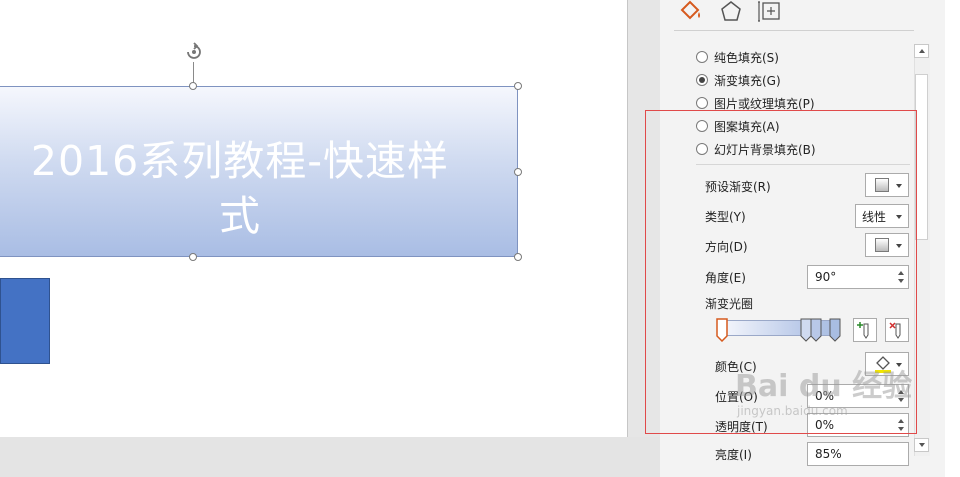 Image resolution: width=960 pixels, height=477 pixels. I want to click on radio-gradient-fill: 渐变填充(G), so click(738, 80).